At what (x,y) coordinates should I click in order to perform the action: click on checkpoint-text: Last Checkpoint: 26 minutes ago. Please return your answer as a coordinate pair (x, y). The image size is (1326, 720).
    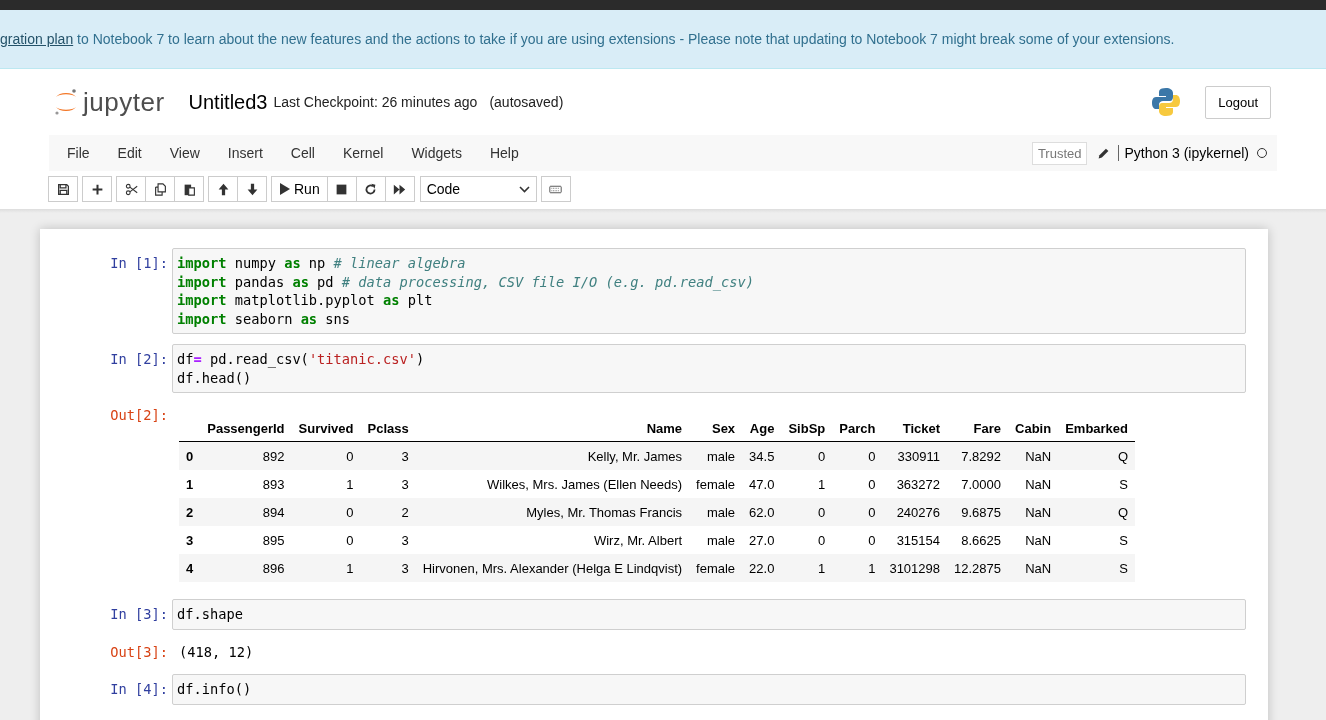
    Looking at the image, I should click on (375, 102).